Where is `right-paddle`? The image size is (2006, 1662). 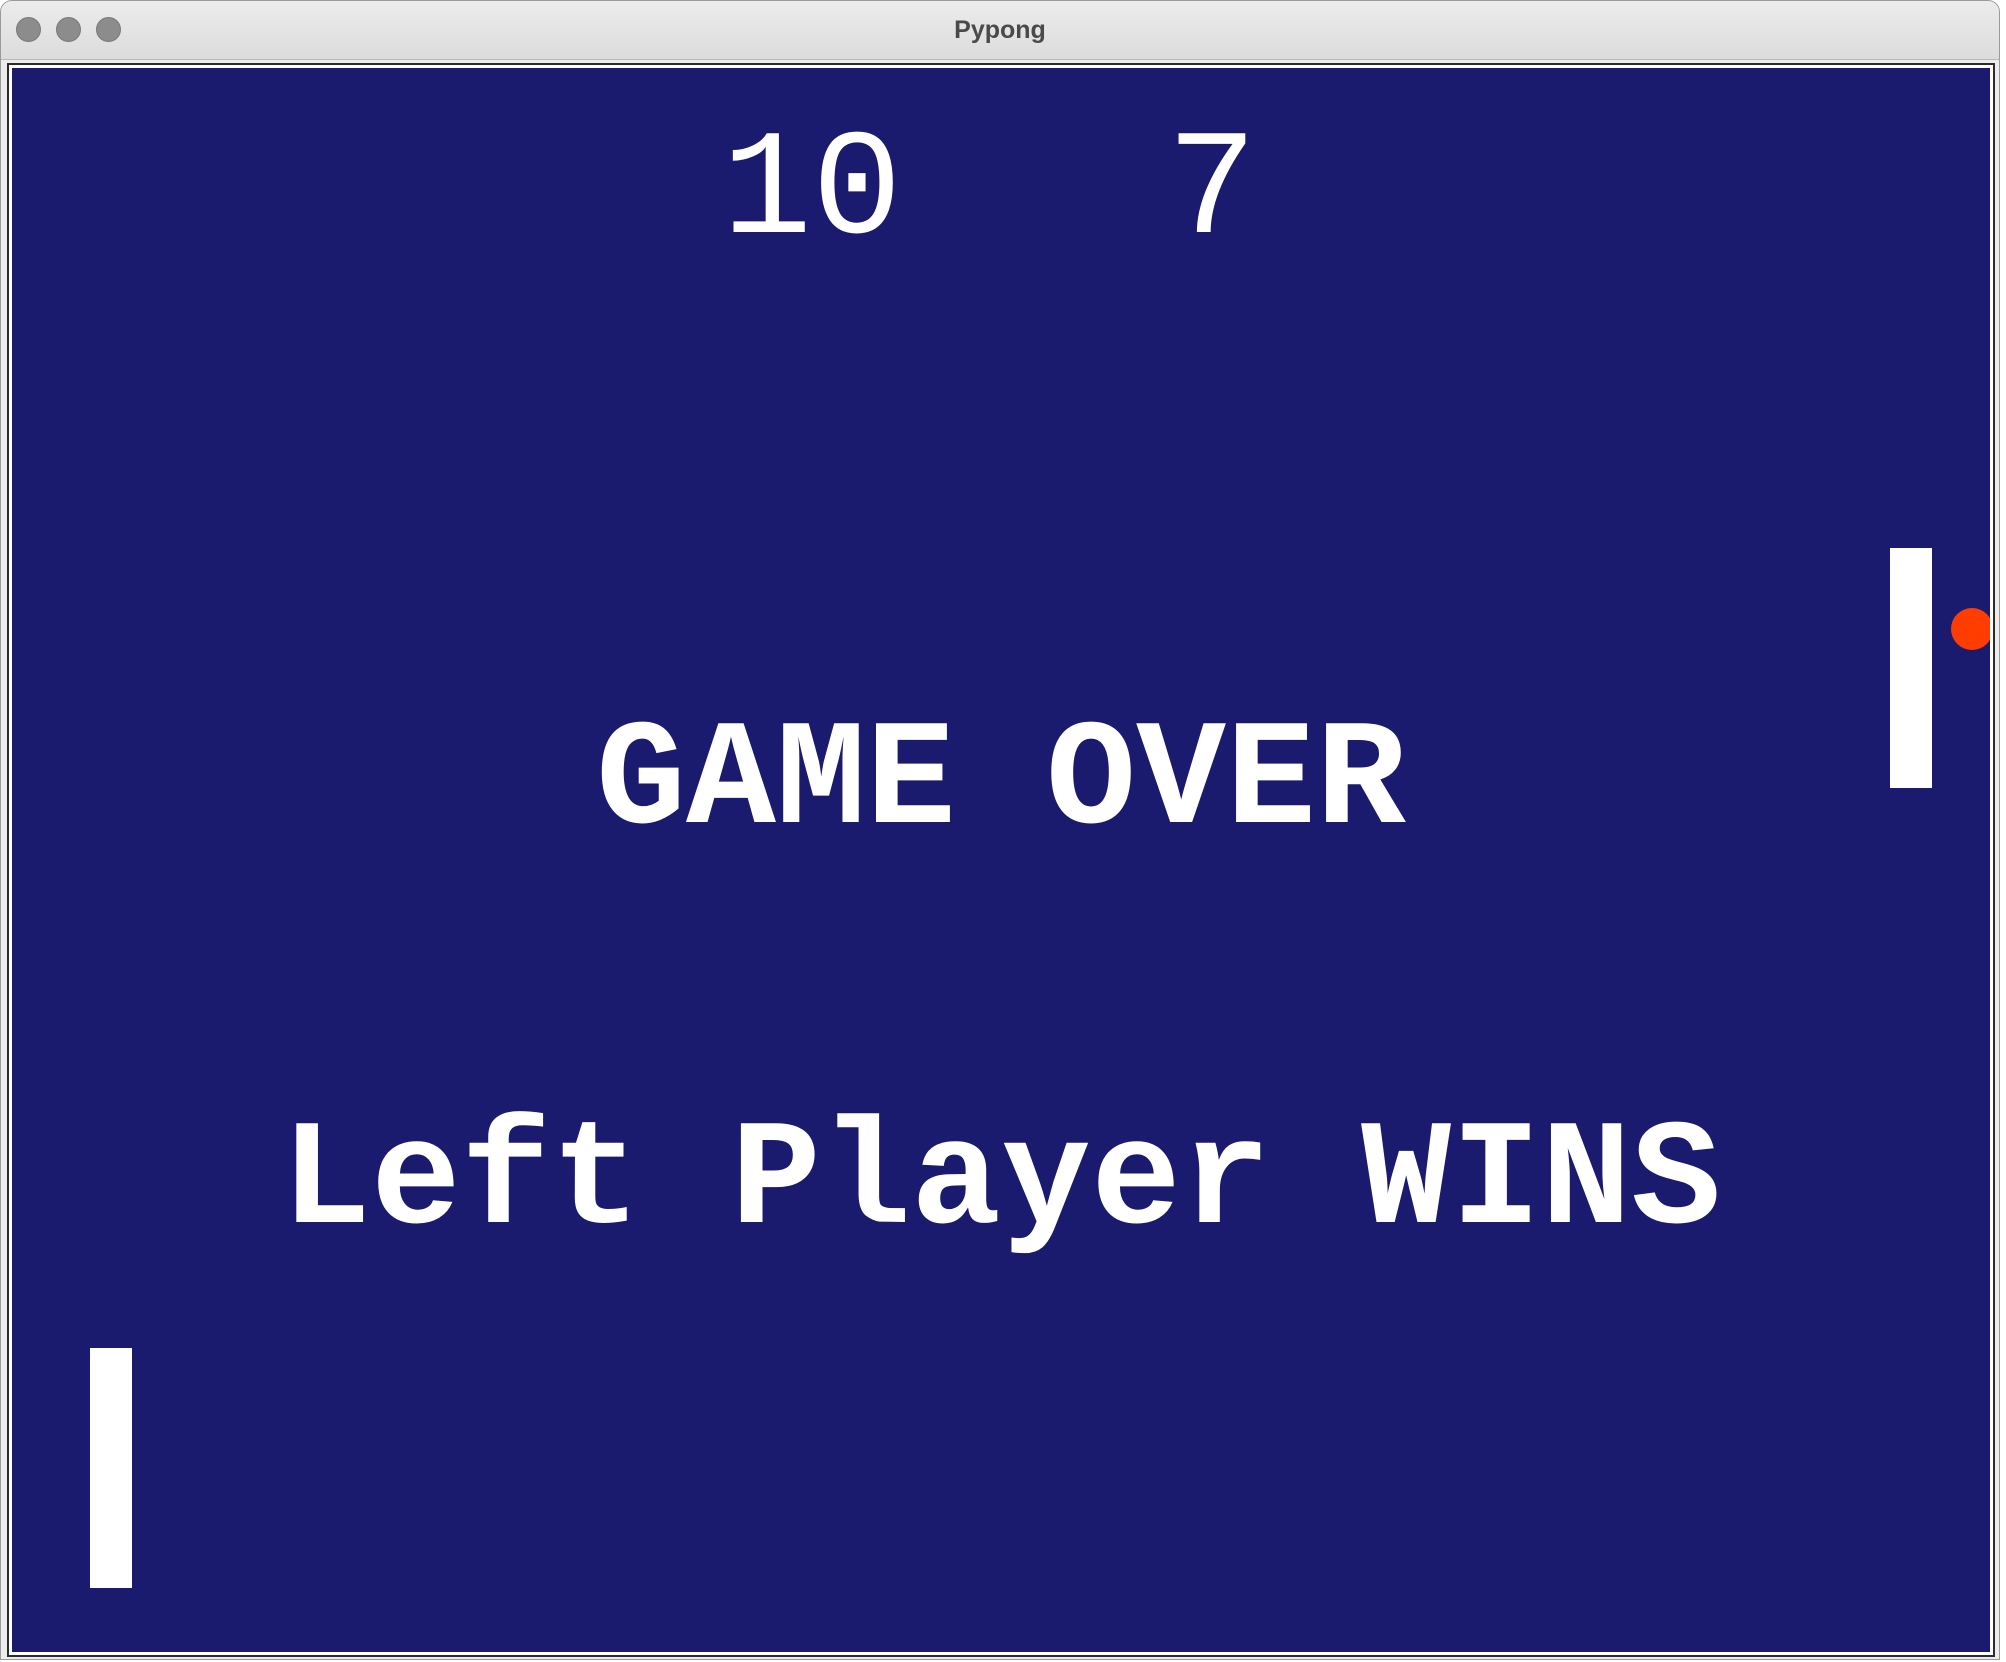 right-paddle is located at coordinates (1911, 668).